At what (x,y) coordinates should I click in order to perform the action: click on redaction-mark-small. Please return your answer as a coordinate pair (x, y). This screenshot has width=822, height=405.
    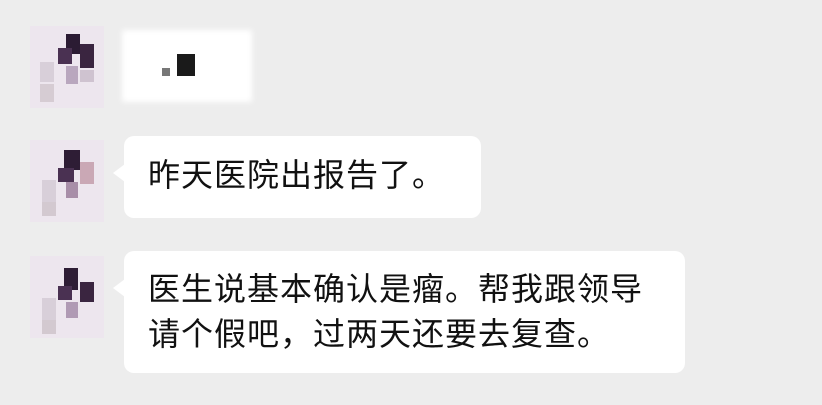
    Looking at the image, I should click on (166, 72).